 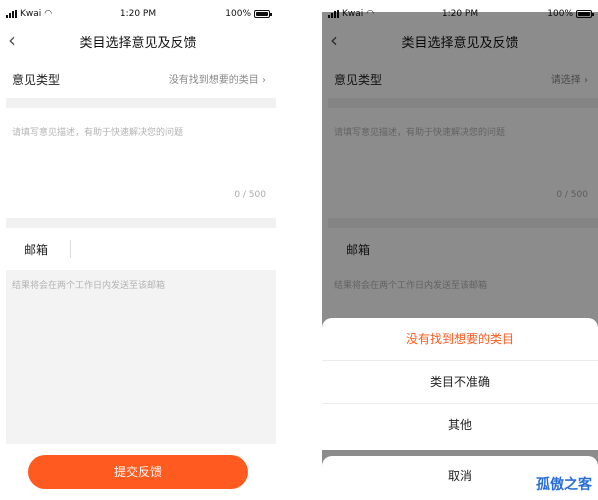 What do you see at coordinates (238, 14) in the screenshot?
I see `battery-percent: 100%` at bounding box center [238, 14].